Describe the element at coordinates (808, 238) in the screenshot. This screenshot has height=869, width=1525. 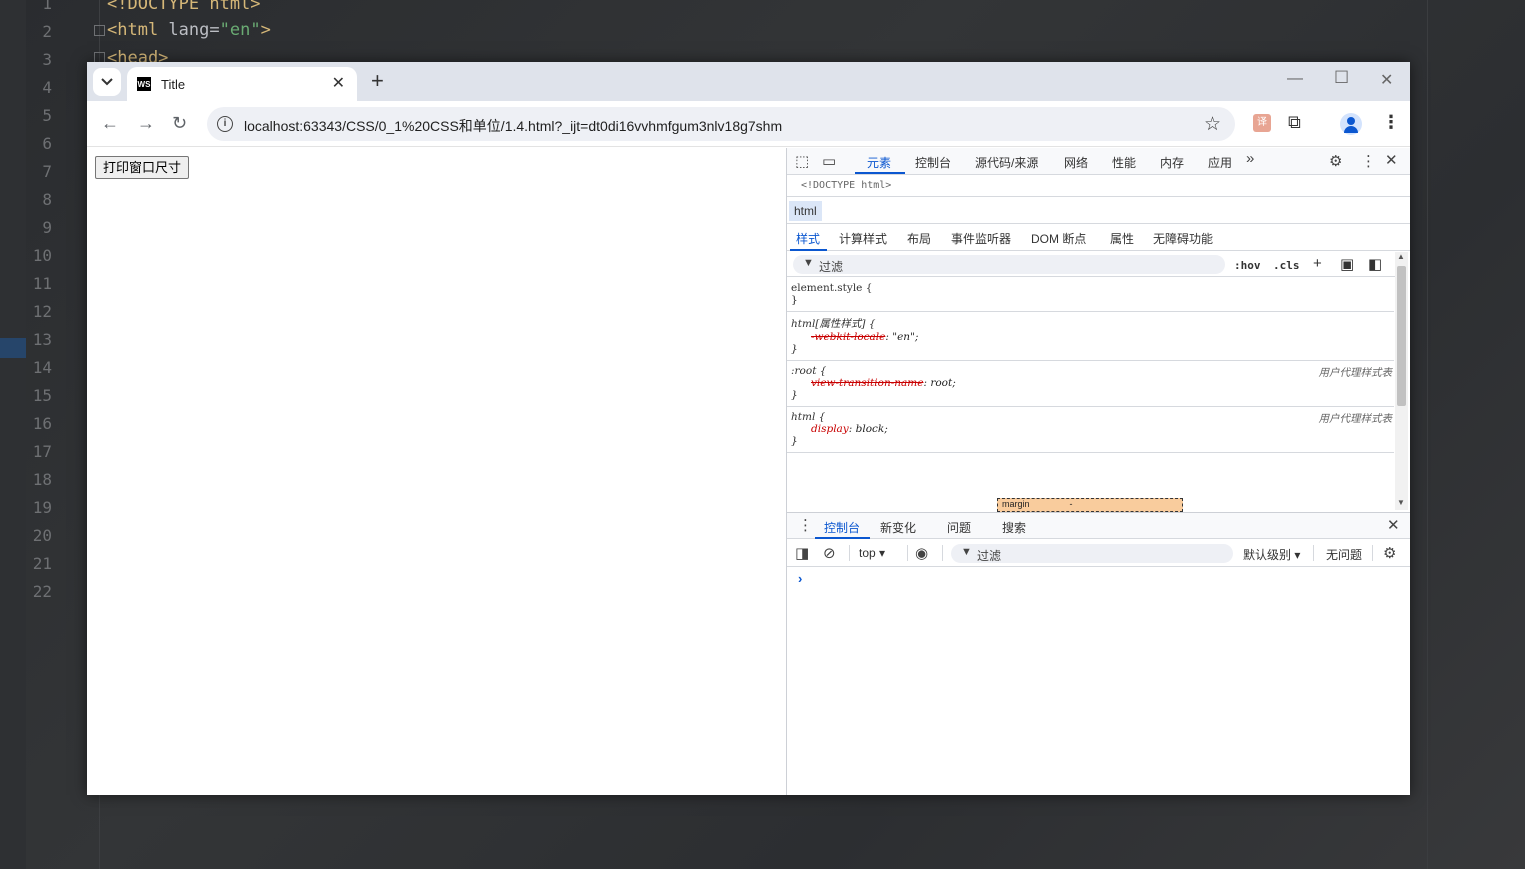
I see `subtab-styles: 样式` at that location.